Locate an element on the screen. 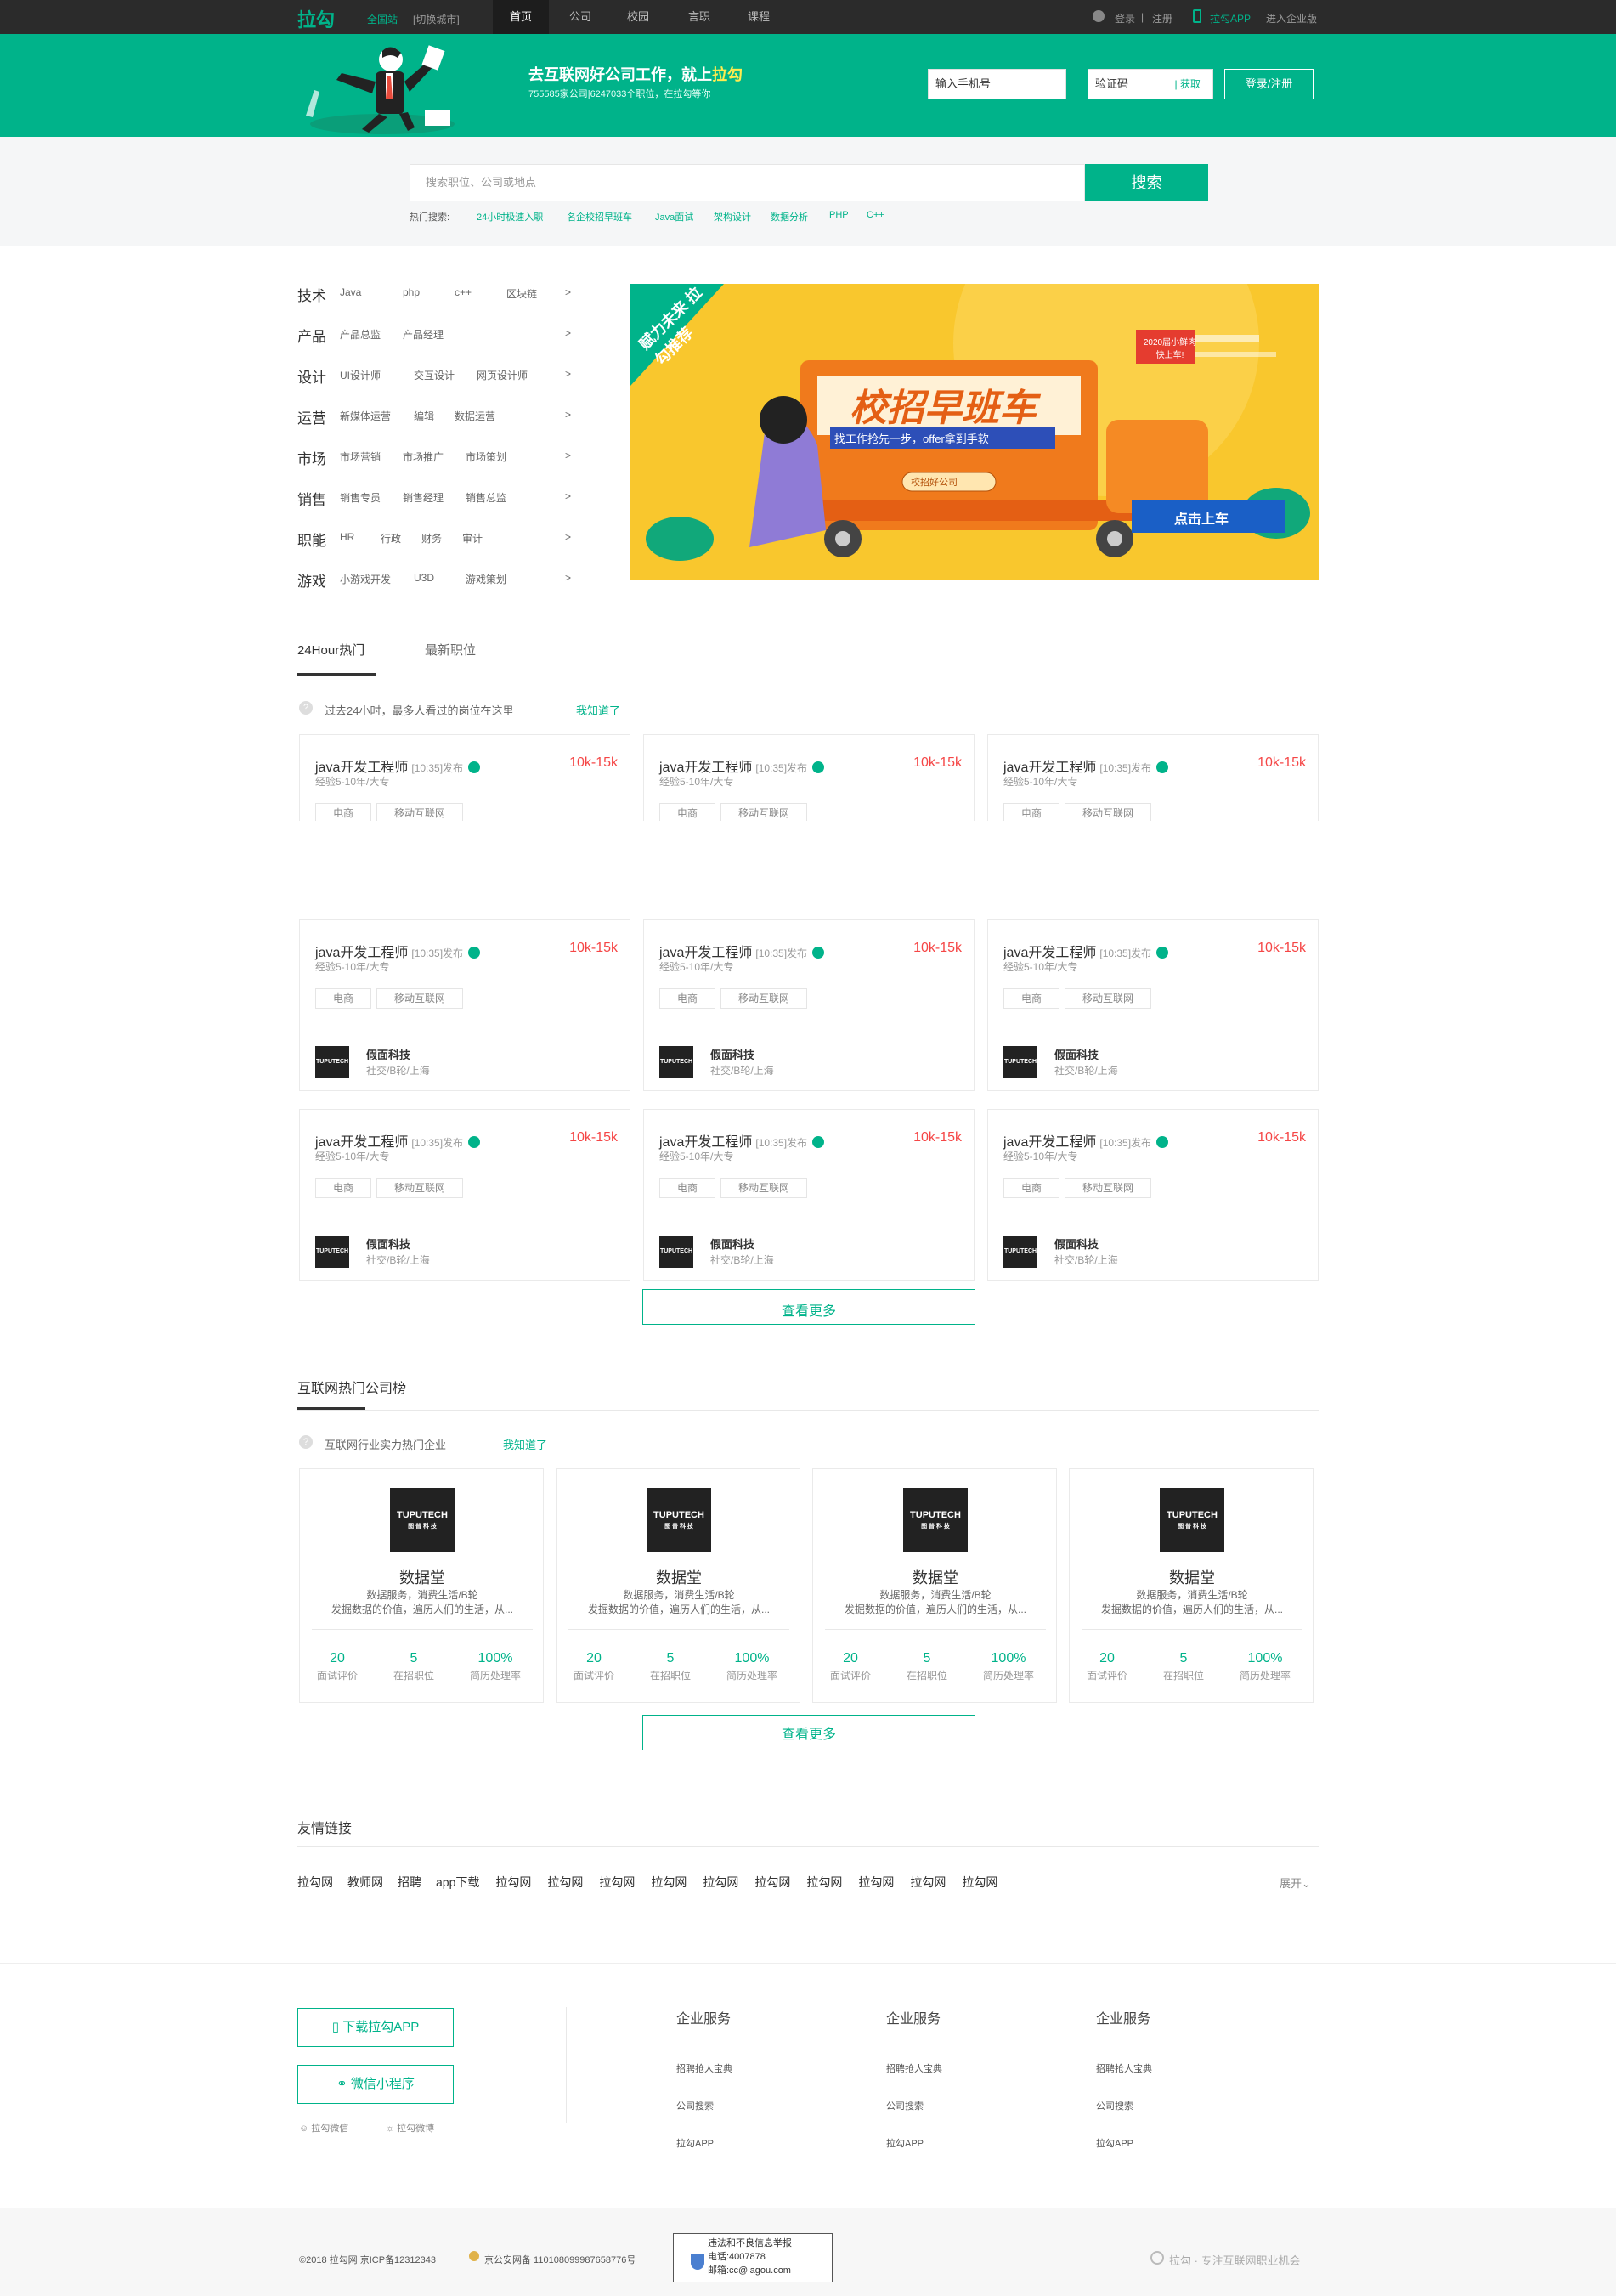 This screenshot has width=1616, height=2296. hot-search-item: PHP is located at coordinates (839, 215).